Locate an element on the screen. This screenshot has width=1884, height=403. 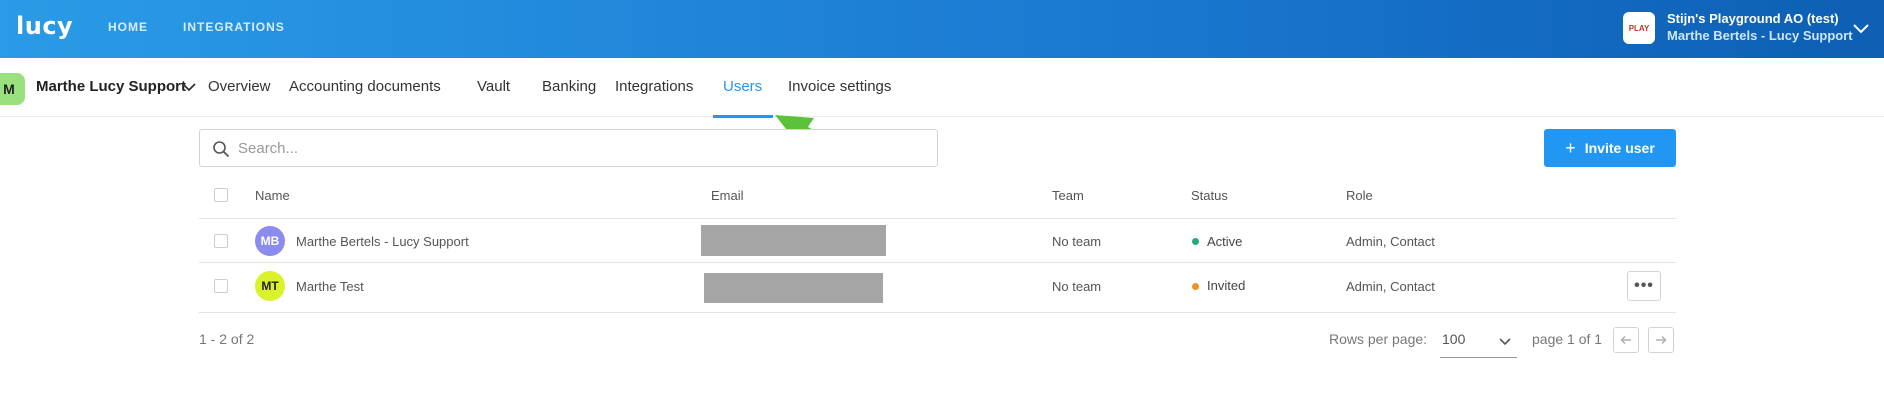
user-name: Marthe Bertels - Lucy Support is located at coordinates (382, 241).